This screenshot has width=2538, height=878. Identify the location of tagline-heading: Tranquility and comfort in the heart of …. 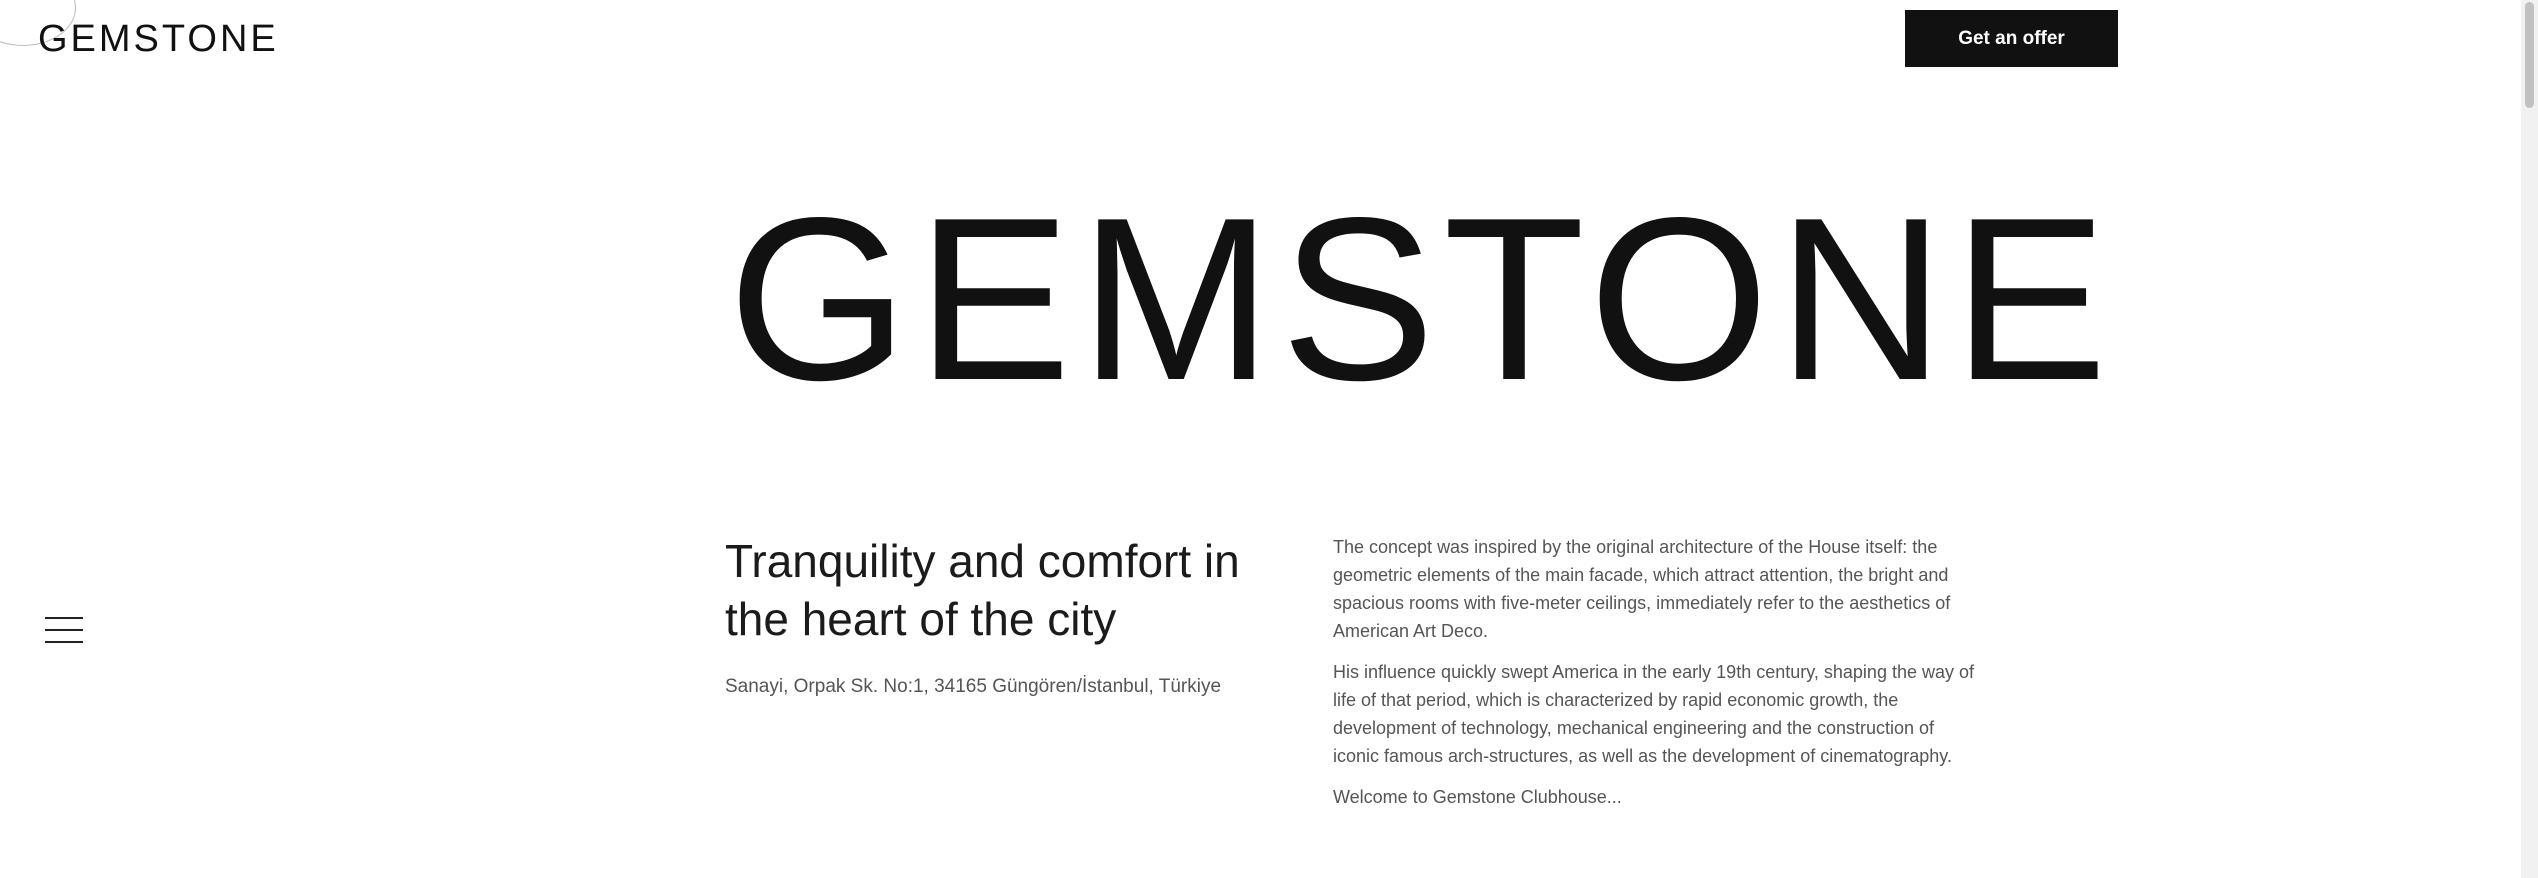
(982, 590).